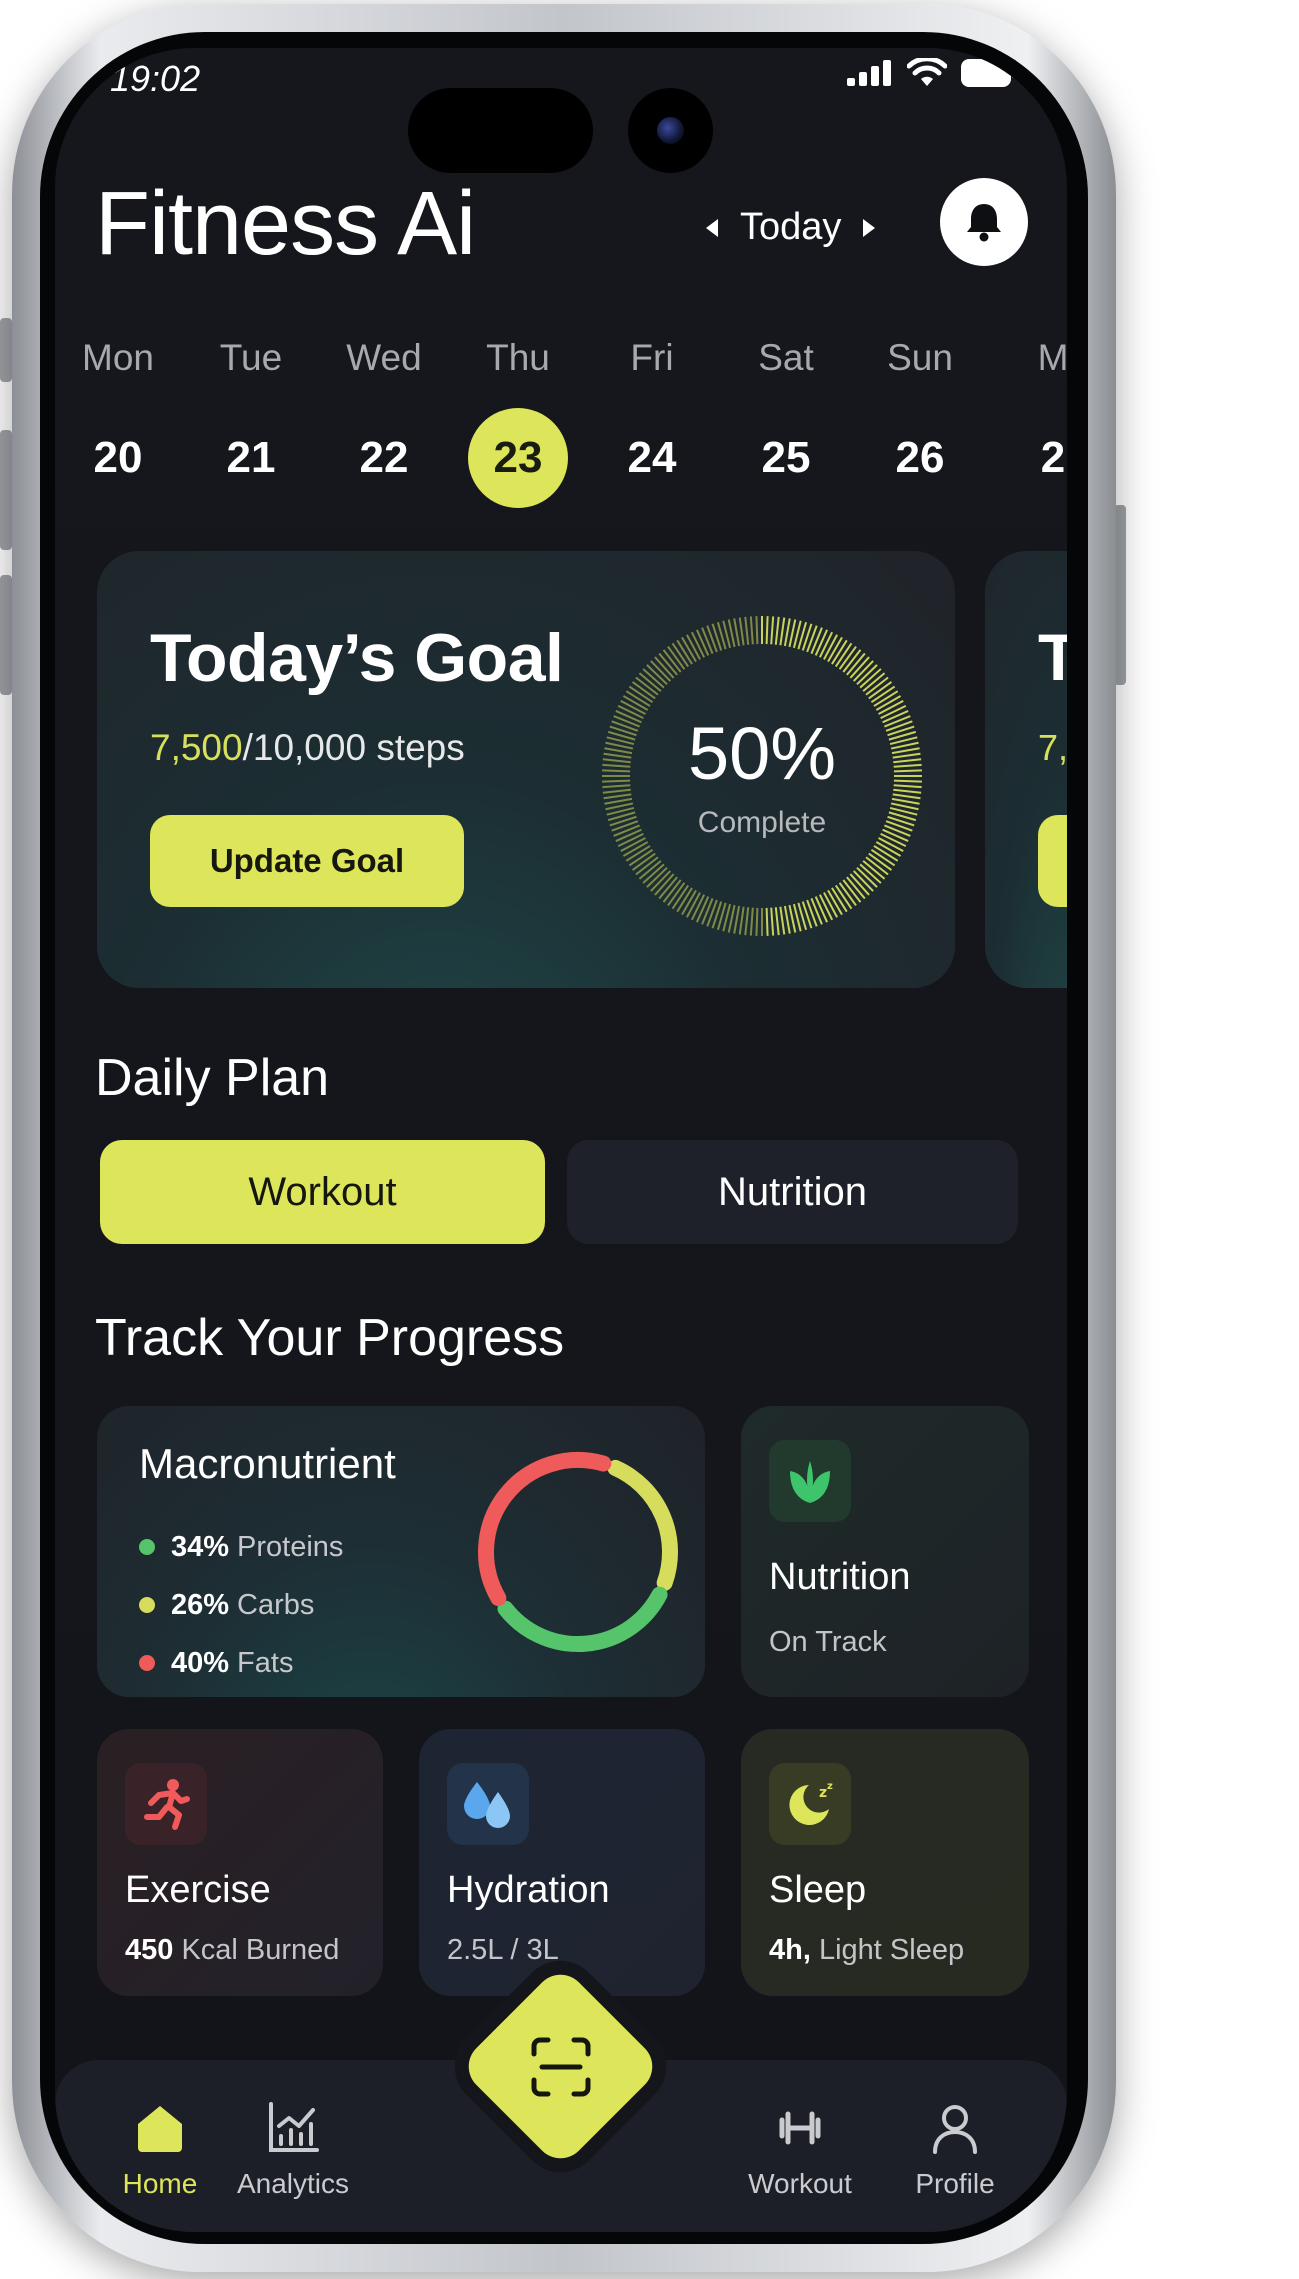  Describe the element at coordinates (1026, 769) in the screenshot. I see `next-goal-card-peek: T 7,` at that location.